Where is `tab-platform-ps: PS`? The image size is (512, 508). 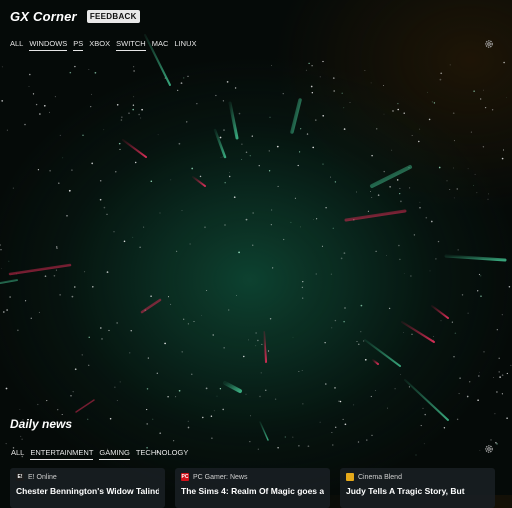 tab-platform-ps: PS is located at coordinates (78, 45).